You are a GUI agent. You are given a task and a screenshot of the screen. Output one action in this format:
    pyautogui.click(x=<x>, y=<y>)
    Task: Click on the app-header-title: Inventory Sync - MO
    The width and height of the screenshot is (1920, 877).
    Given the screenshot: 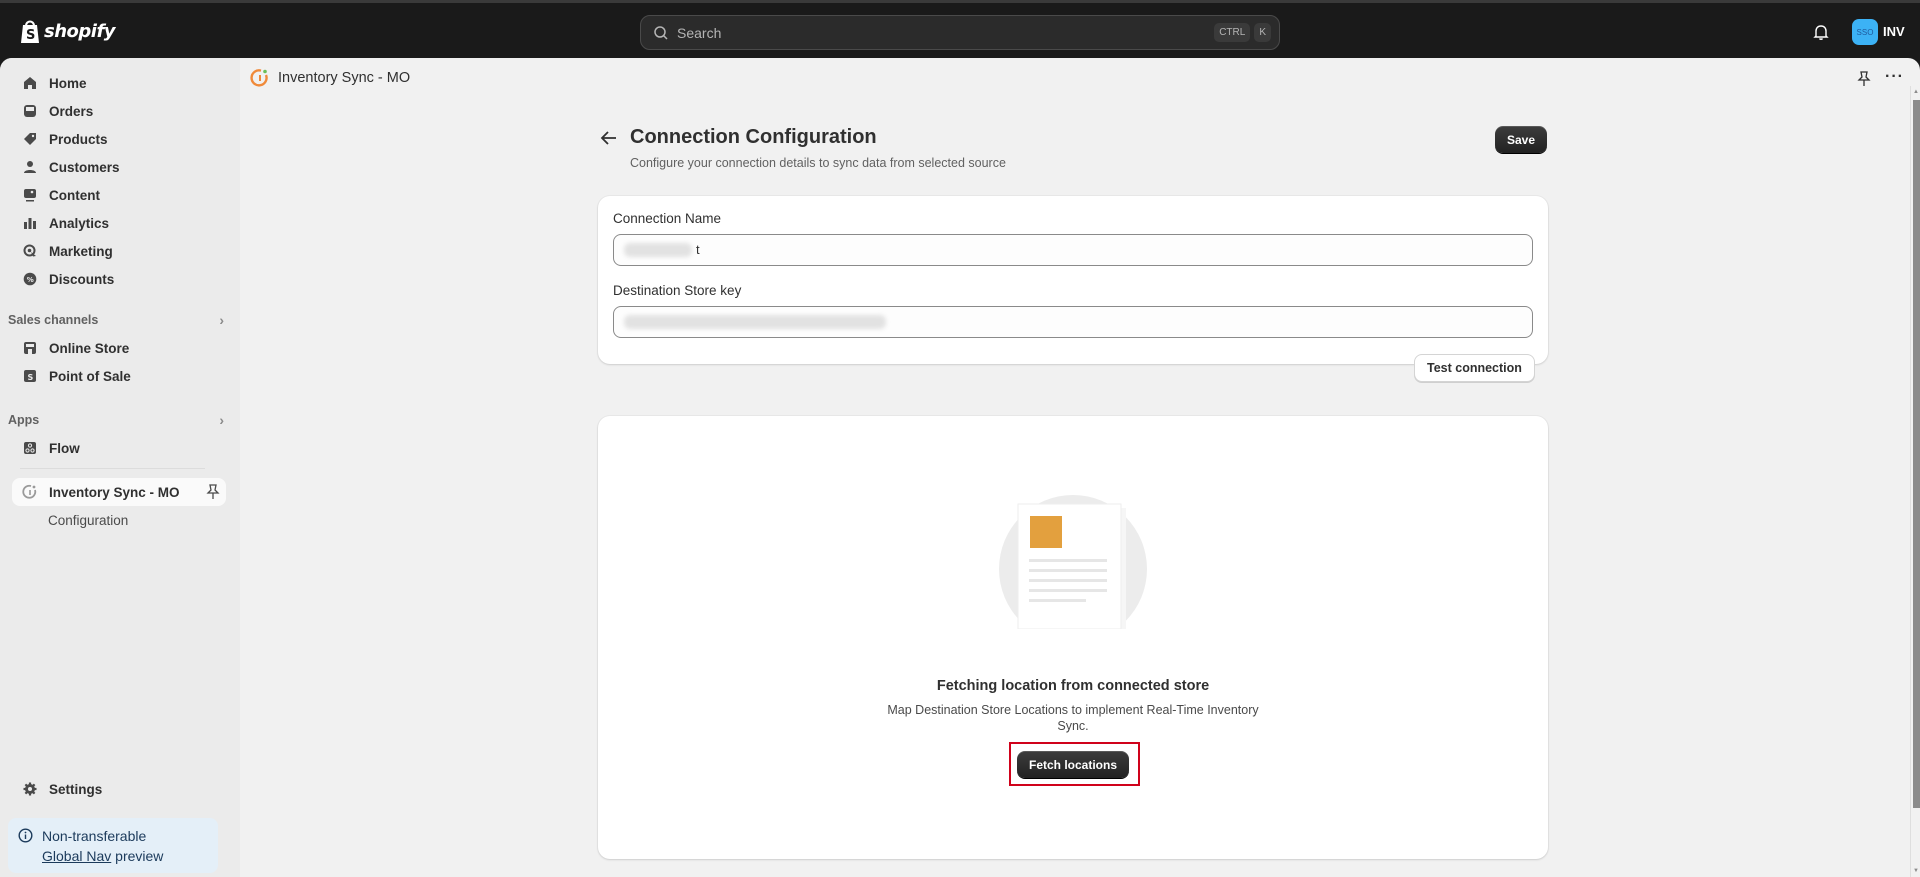 What is the action you would take?
    pyautogui.click(x=330, y=78)
    